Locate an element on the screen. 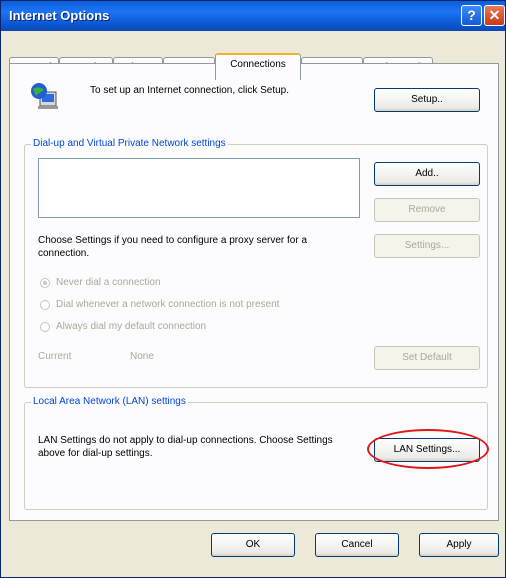 The width and height of the screenshot is (506, 578). never-dial-radio is located at coordinates (45, 283).